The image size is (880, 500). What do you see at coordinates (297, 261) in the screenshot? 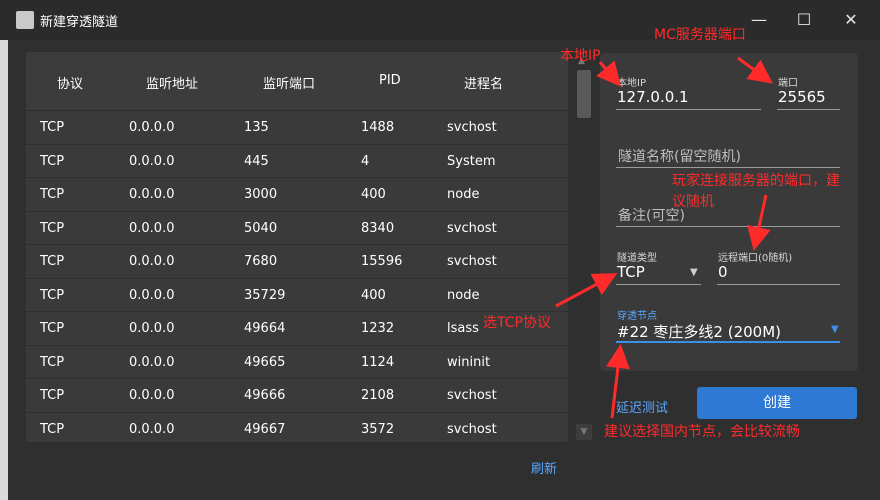
I see `table-row: TCP 0.0.0.0 7680 15596 svchost` at bounding box center [297, 261].